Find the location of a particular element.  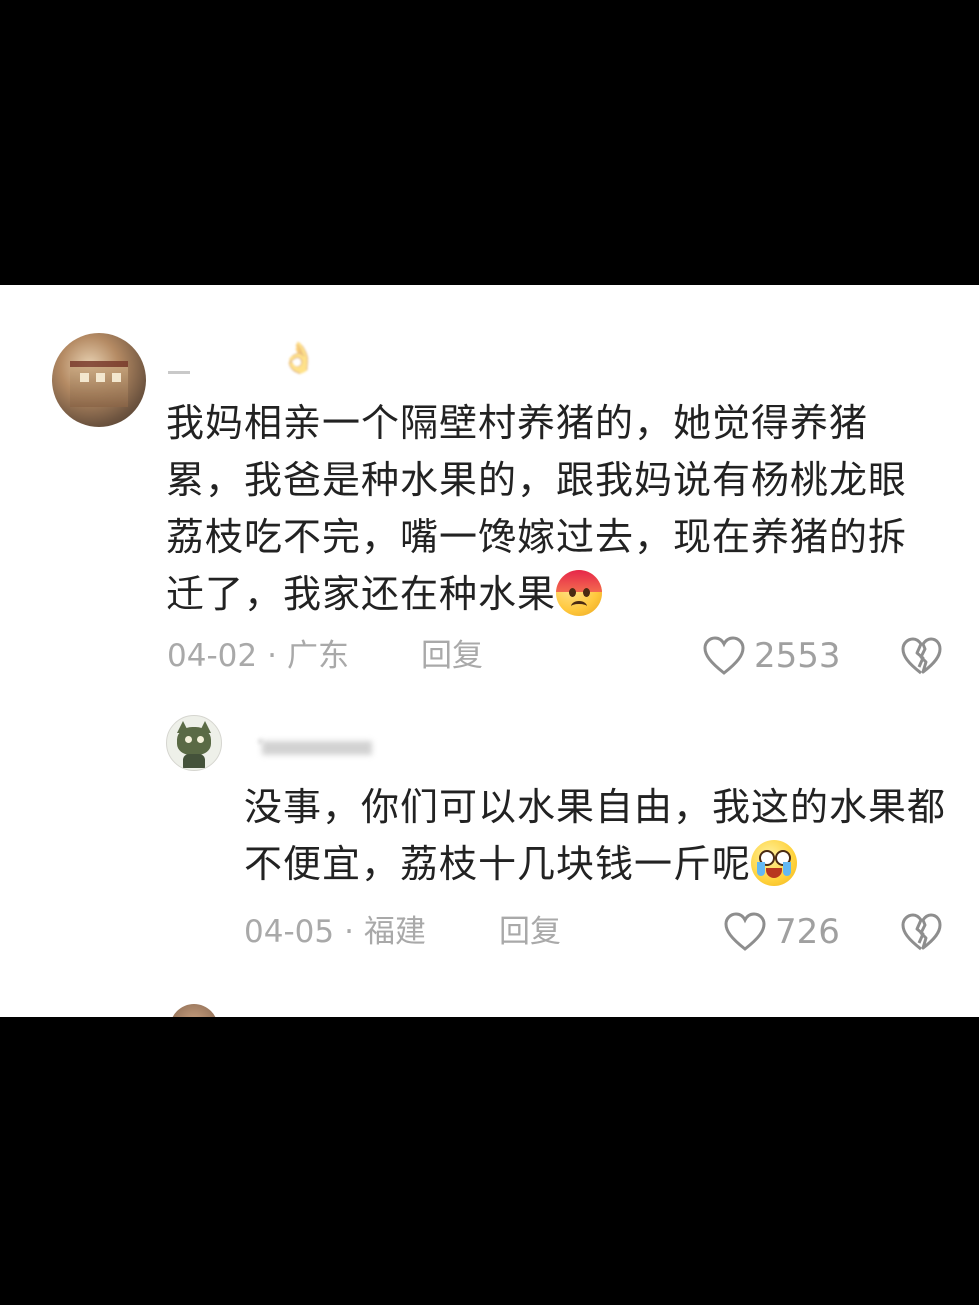

reply-body: 没事，你们可以水果自由，我这的水果都不便宜，荔枝十几块钱一斤呢 is located at coordinates (595, 835).